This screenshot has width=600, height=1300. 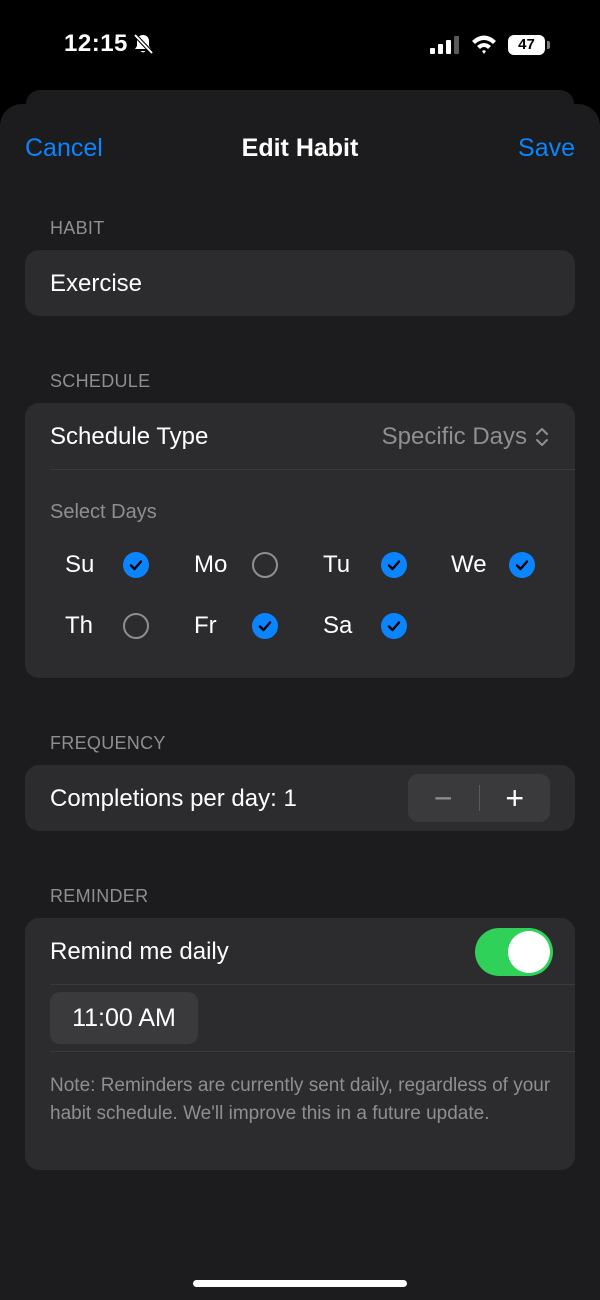 What do you see at coordinates (300, 283) in the screenshot?
I see `habit-name-field: Exercise` at bounding box center [300, 283].